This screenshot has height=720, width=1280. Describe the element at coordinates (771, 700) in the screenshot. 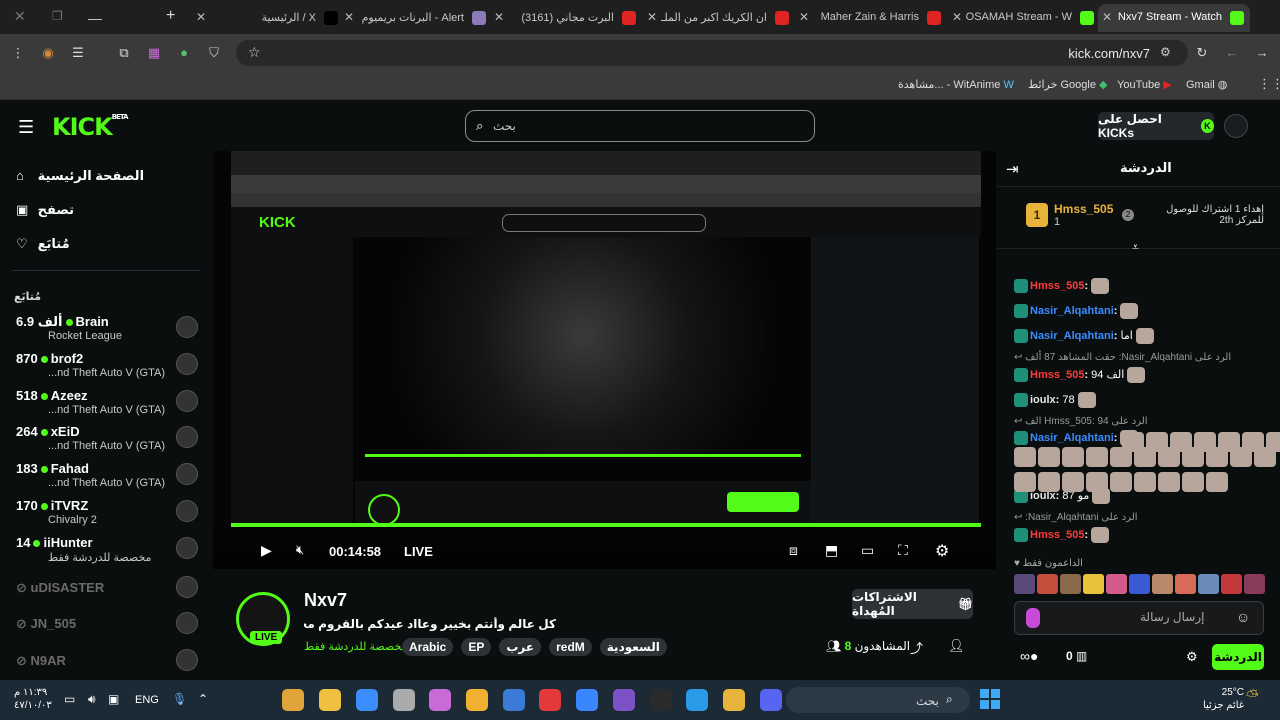

I see `discord-icon` at that location.